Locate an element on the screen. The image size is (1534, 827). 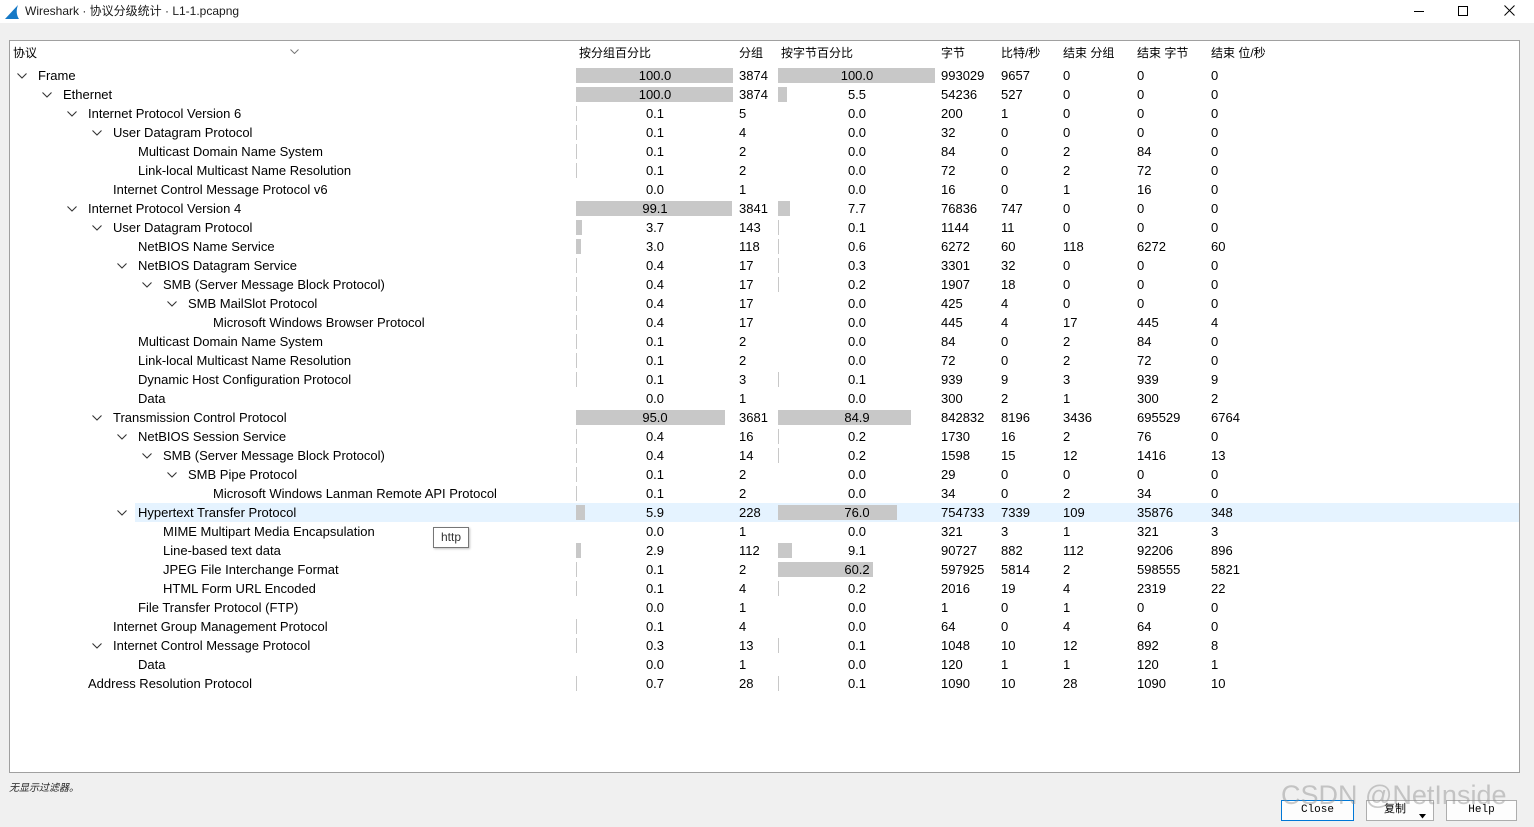
end-bits-per-second-value: 1 is located at coordinates (1214, 664).